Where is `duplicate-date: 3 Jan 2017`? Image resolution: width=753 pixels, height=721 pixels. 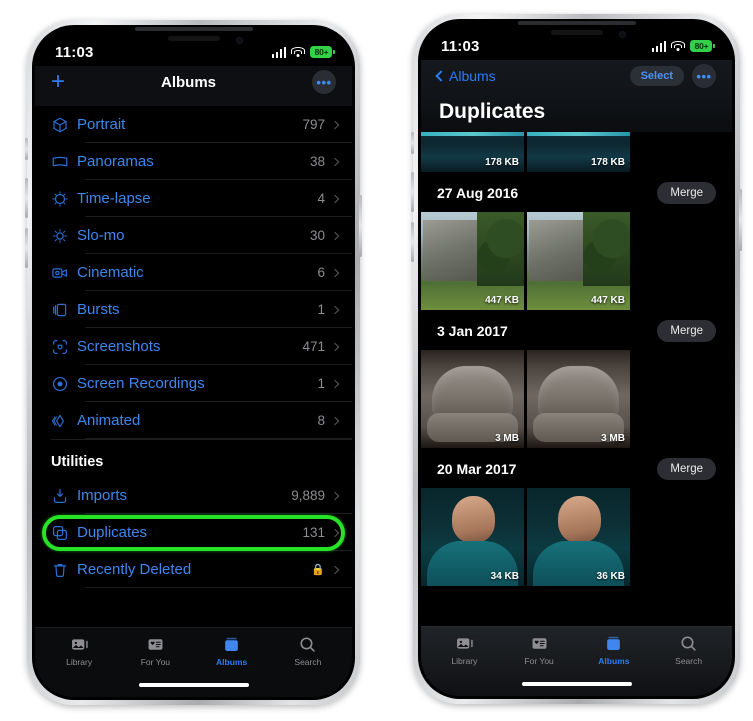
duplicate-date: 3 Jan 2017 is located at coordinates (472, 331).